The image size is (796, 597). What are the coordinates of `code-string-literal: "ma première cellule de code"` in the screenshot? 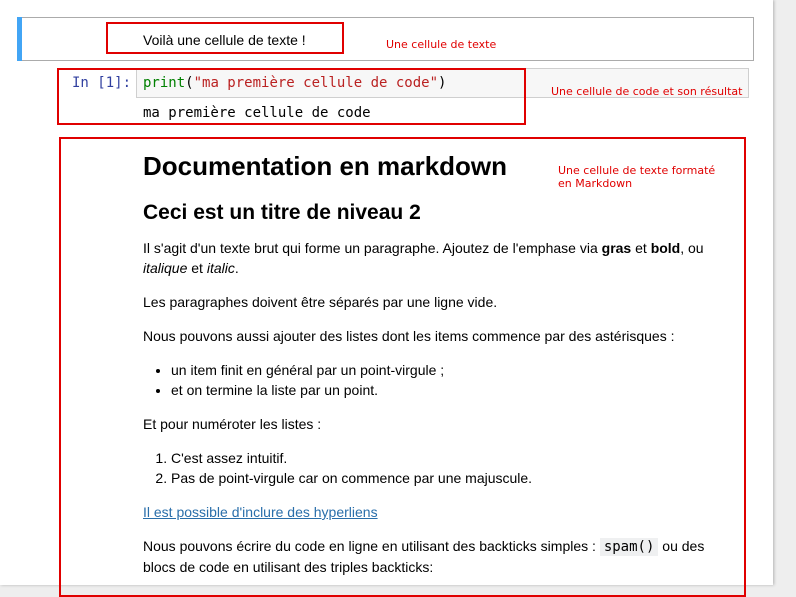 It's located at (316, 83).